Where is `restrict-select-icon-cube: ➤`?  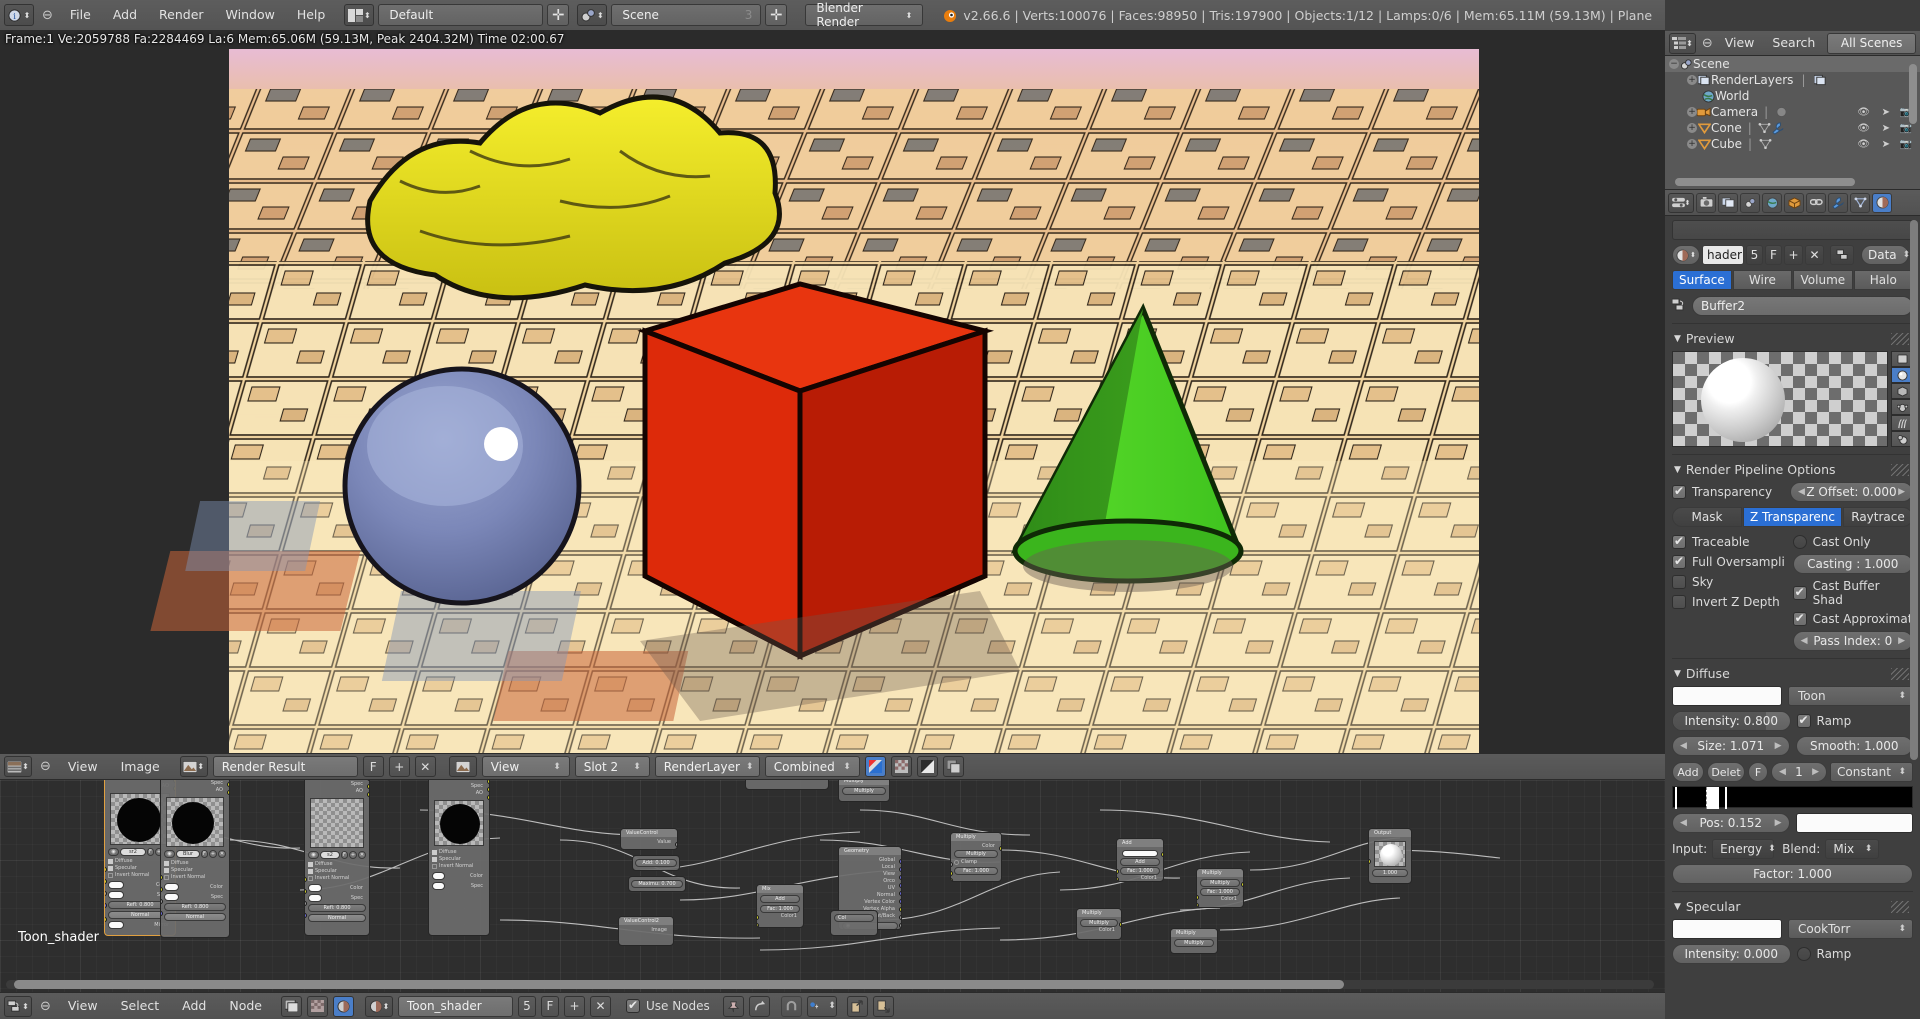
restrict-select-icon-cube: ➤ is located at coordinates (1886, 144).